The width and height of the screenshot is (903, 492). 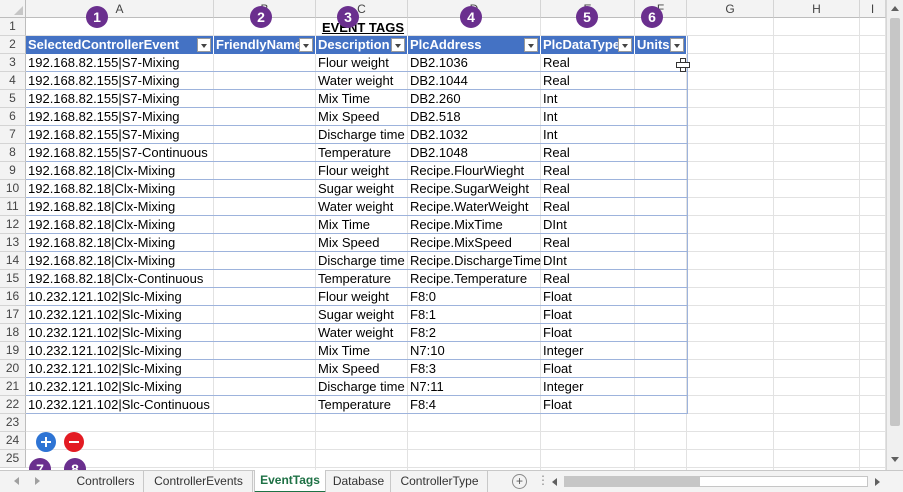 I want to click on row-header: 15, so click(x=13, y=279).